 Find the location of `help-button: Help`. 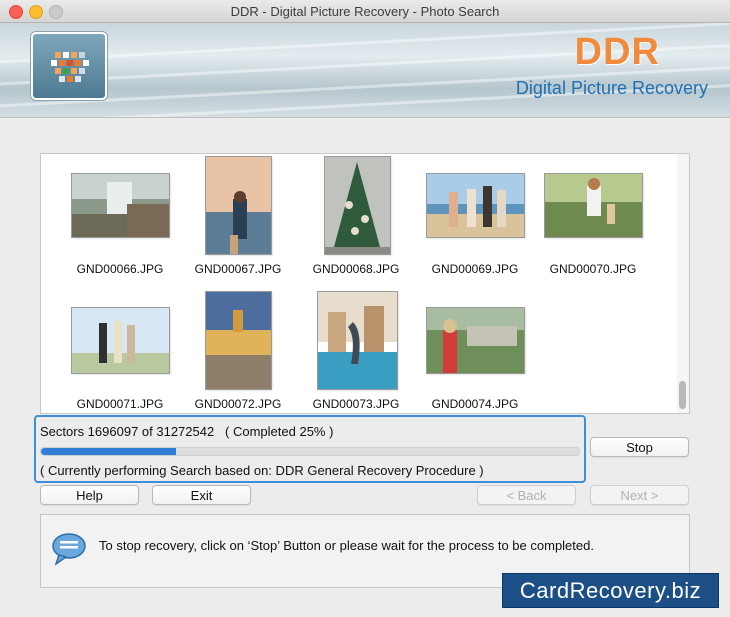

help-button: Help is located at coordinates (89, 495).